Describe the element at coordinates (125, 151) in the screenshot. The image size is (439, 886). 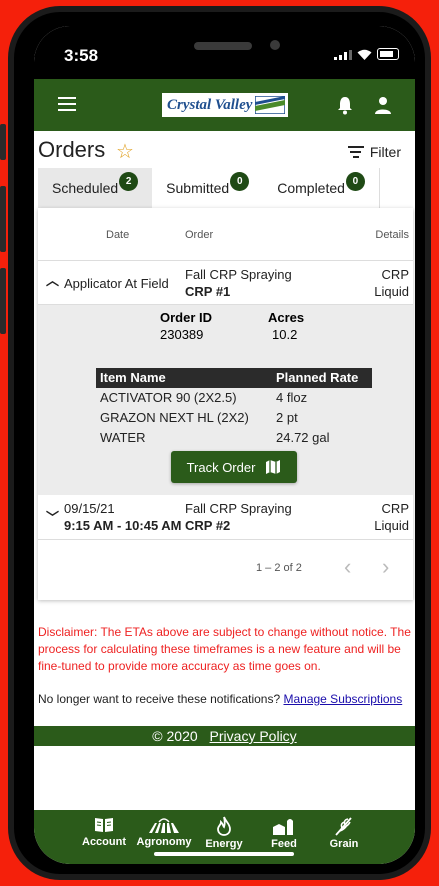
I see `star-icon: ☆` at that location.